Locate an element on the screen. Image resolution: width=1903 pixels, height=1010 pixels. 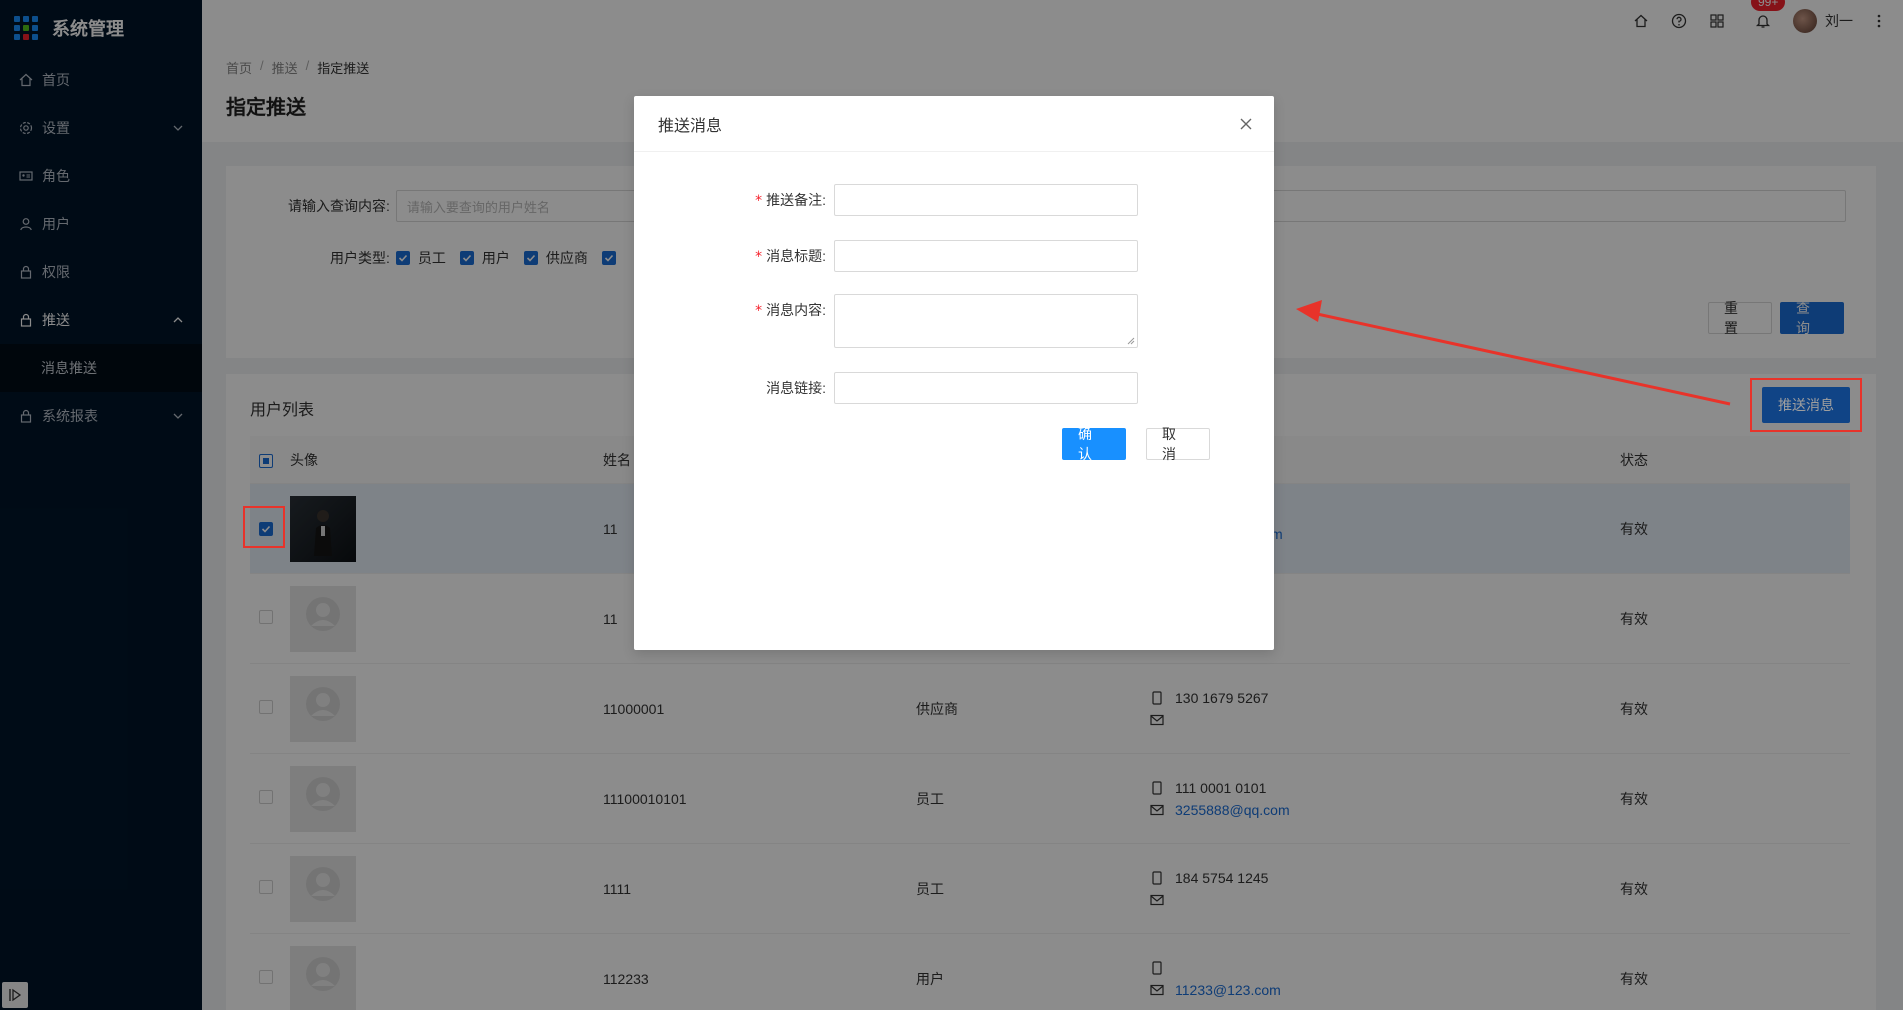
link-label: 消息链接: is located at coordinates (796, 388).